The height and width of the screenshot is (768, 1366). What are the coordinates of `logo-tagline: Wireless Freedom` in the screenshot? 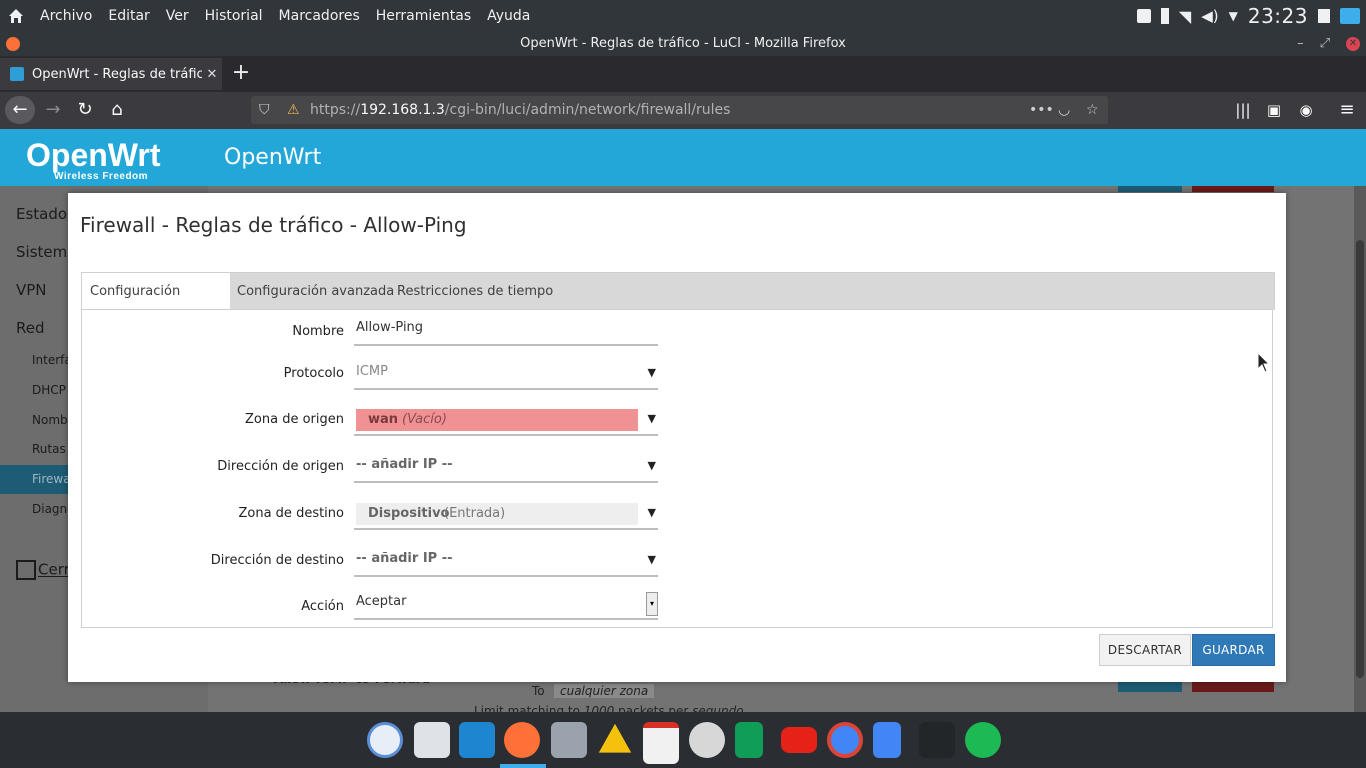 It's located at (101, 176).